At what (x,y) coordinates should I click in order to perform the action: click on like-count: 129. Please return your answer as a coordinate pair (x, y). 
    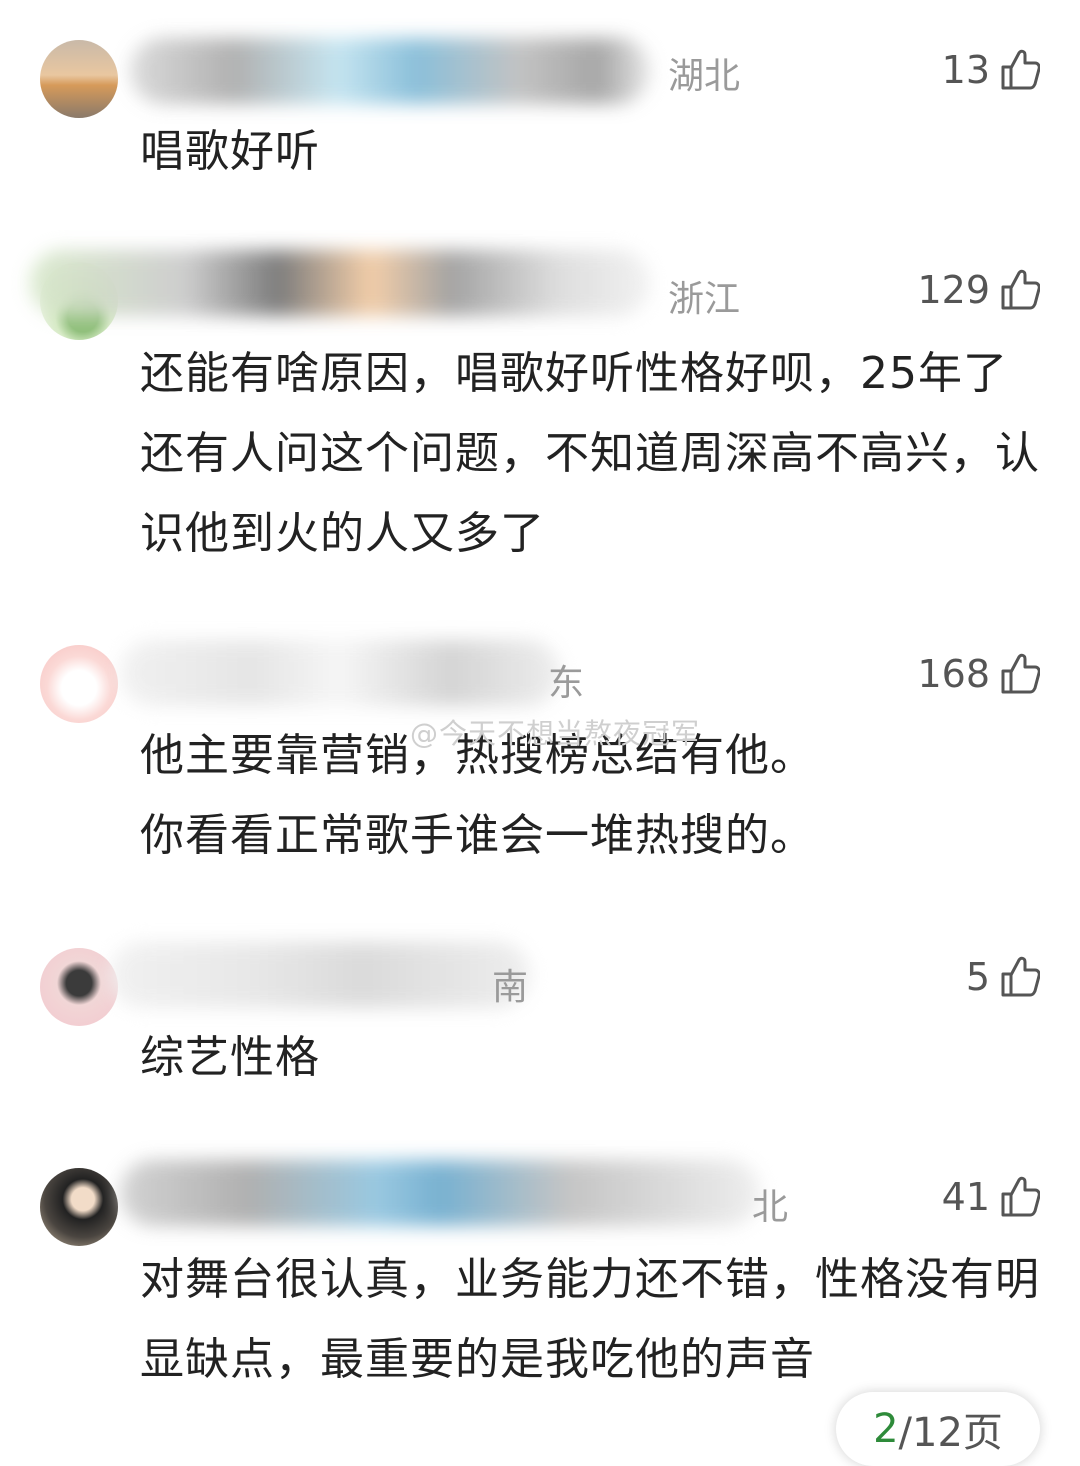
    Looking at the image, I should click on (953, 290).